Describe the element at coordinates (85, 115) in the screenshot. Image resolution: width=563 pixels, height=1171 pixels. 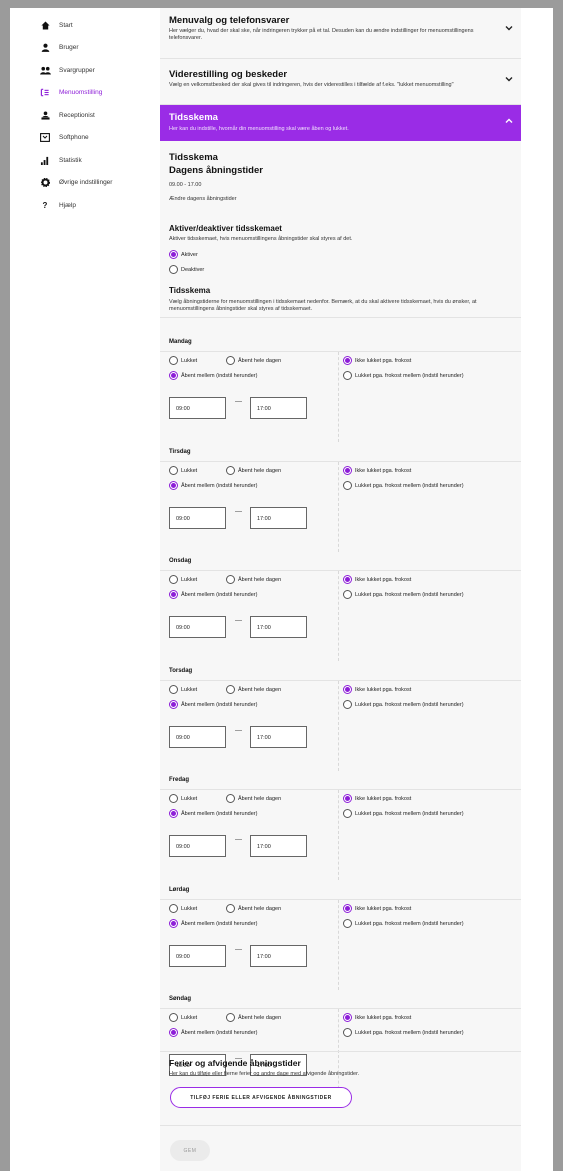
I see `sidebar-item-receptionist: Receptionist` at that location.